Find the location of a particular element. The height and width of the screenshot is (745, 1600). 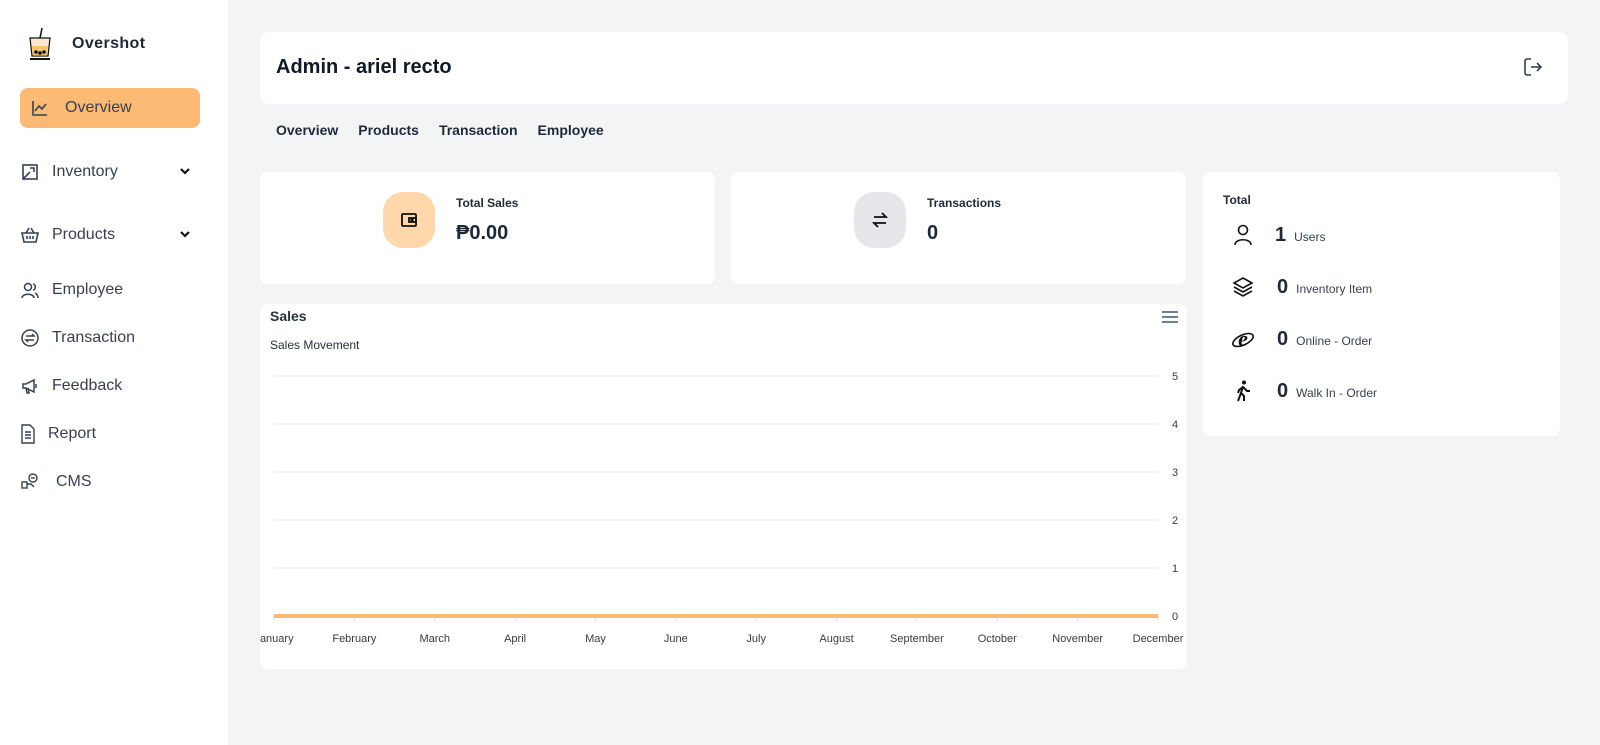

boba-cup-logo-icon is located at coordinates (40, 43).